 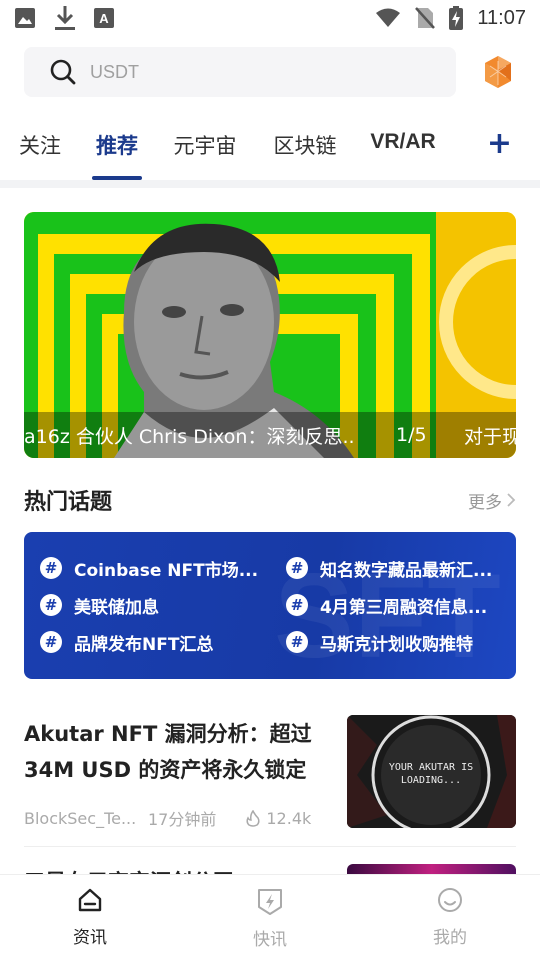 I want to click on clock: 11:07, so click(x=501, y=17).